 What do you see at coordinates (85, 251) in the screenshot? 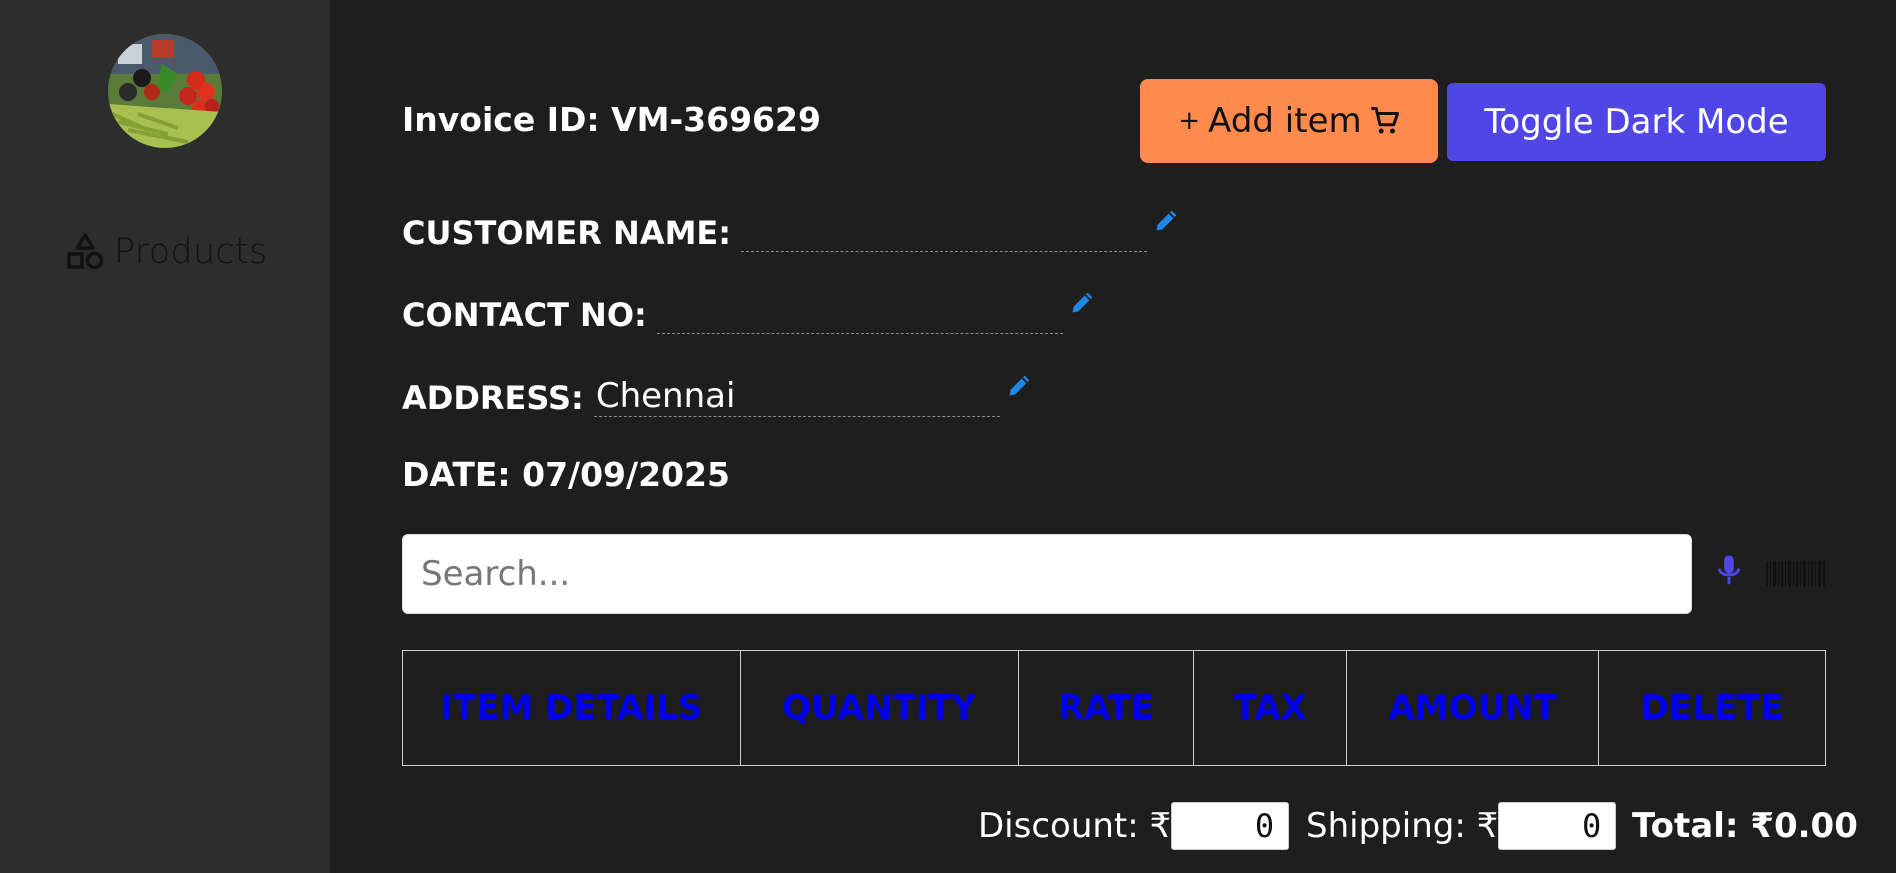
I see `shapes-icon` at bounding box center [85, 251].